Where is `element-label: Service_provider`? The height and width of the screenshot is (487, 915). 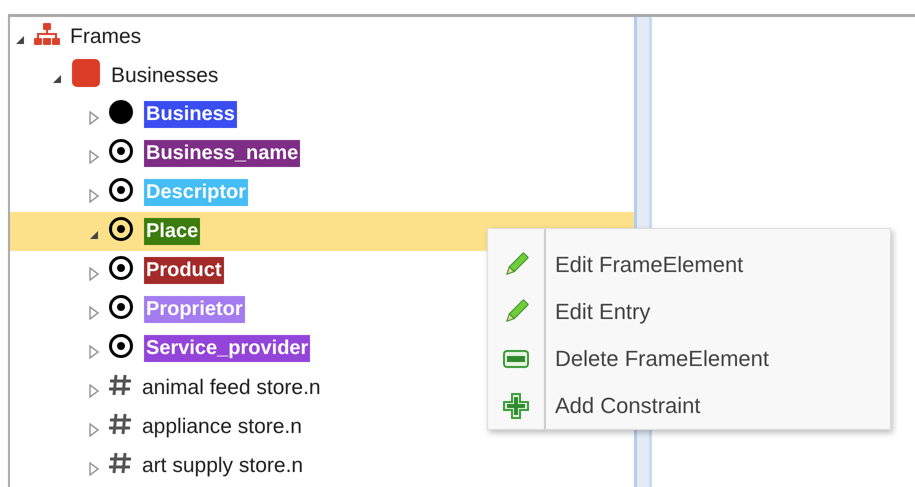
element-label: Service_provider is located at coordinates (227, 348).